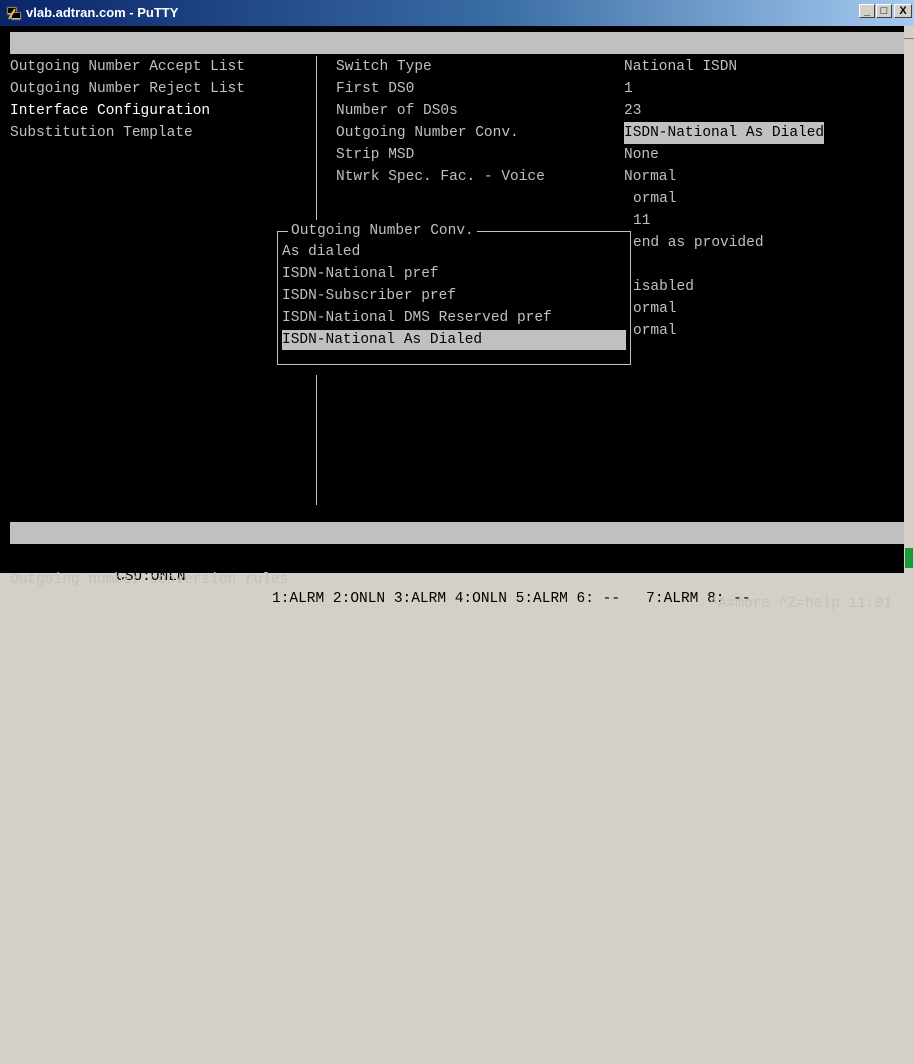 Image resolution: width=914 pixels, height=1064 pixels. Describe the element at coordinates (663, 287) in the screenshot. I see `field-value-partial: isabled` at that location.